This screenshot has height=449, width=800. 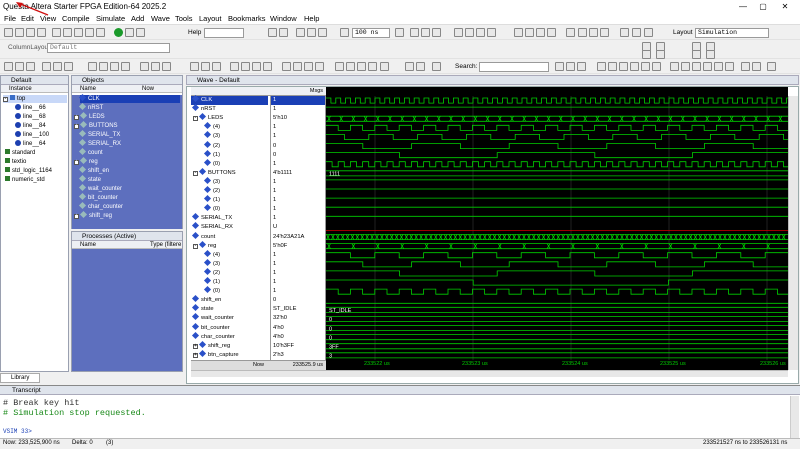 What do you see at coordinates (100, 206) in the screenshot?
I see `object-item: char_counter` at bounding box center [100, 206].